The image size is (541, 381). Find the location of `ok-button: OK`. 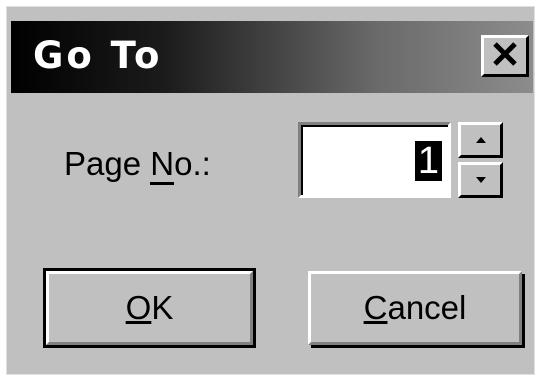

ok-button: OK is located at coordinates (149, 308).